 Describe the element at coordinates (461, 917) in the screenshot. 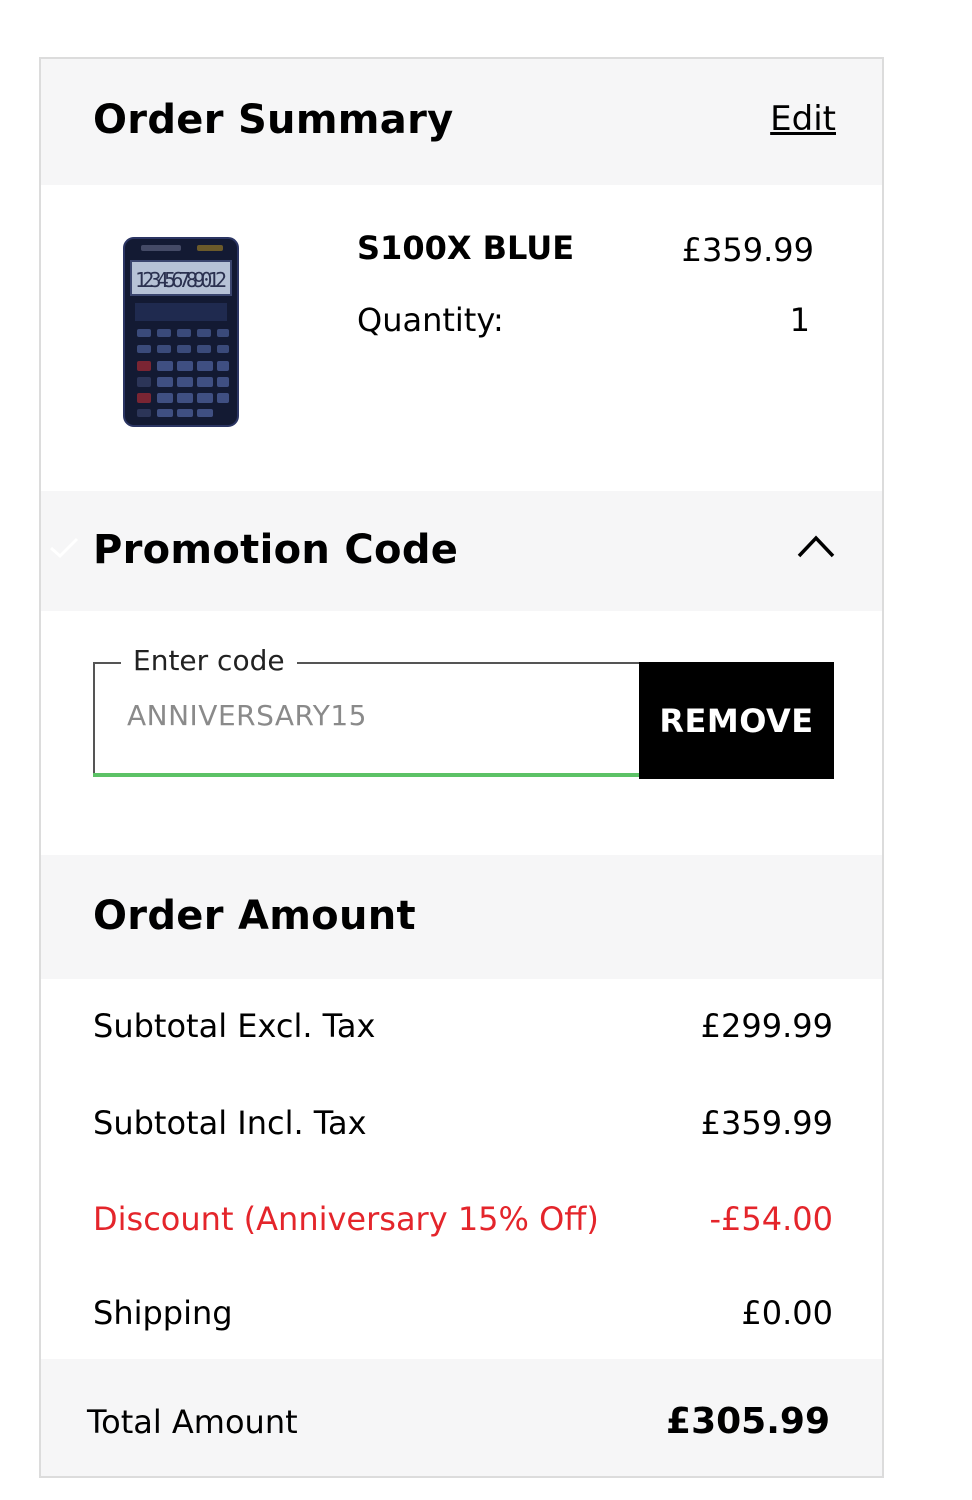

I see `order-amount-header: Order Amount` at that location.